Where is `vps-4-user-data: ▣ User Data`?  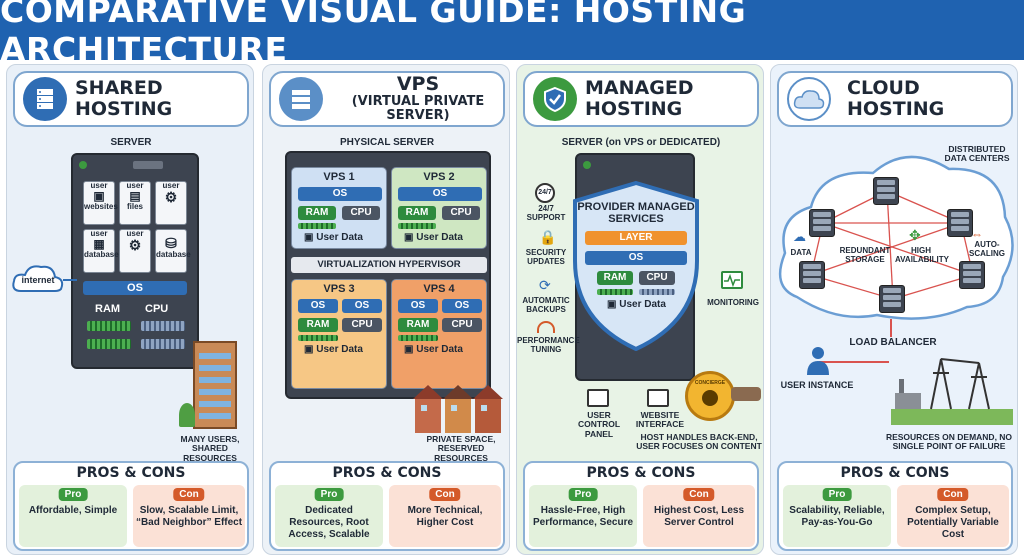
vps-4-user-data: ▣ User Data is located at coordinates (433, 349).